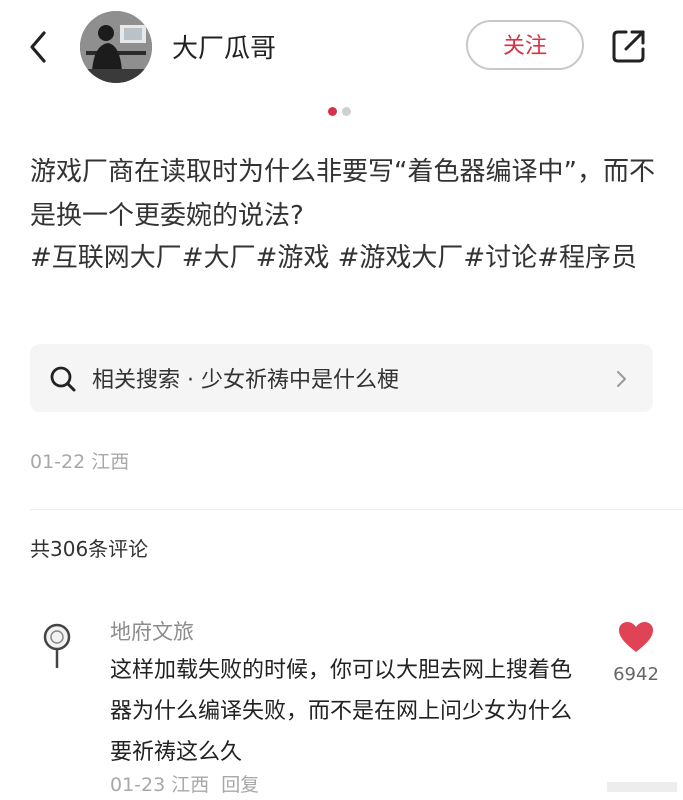  I want to click on carousel-indicator, so click(342, 112).